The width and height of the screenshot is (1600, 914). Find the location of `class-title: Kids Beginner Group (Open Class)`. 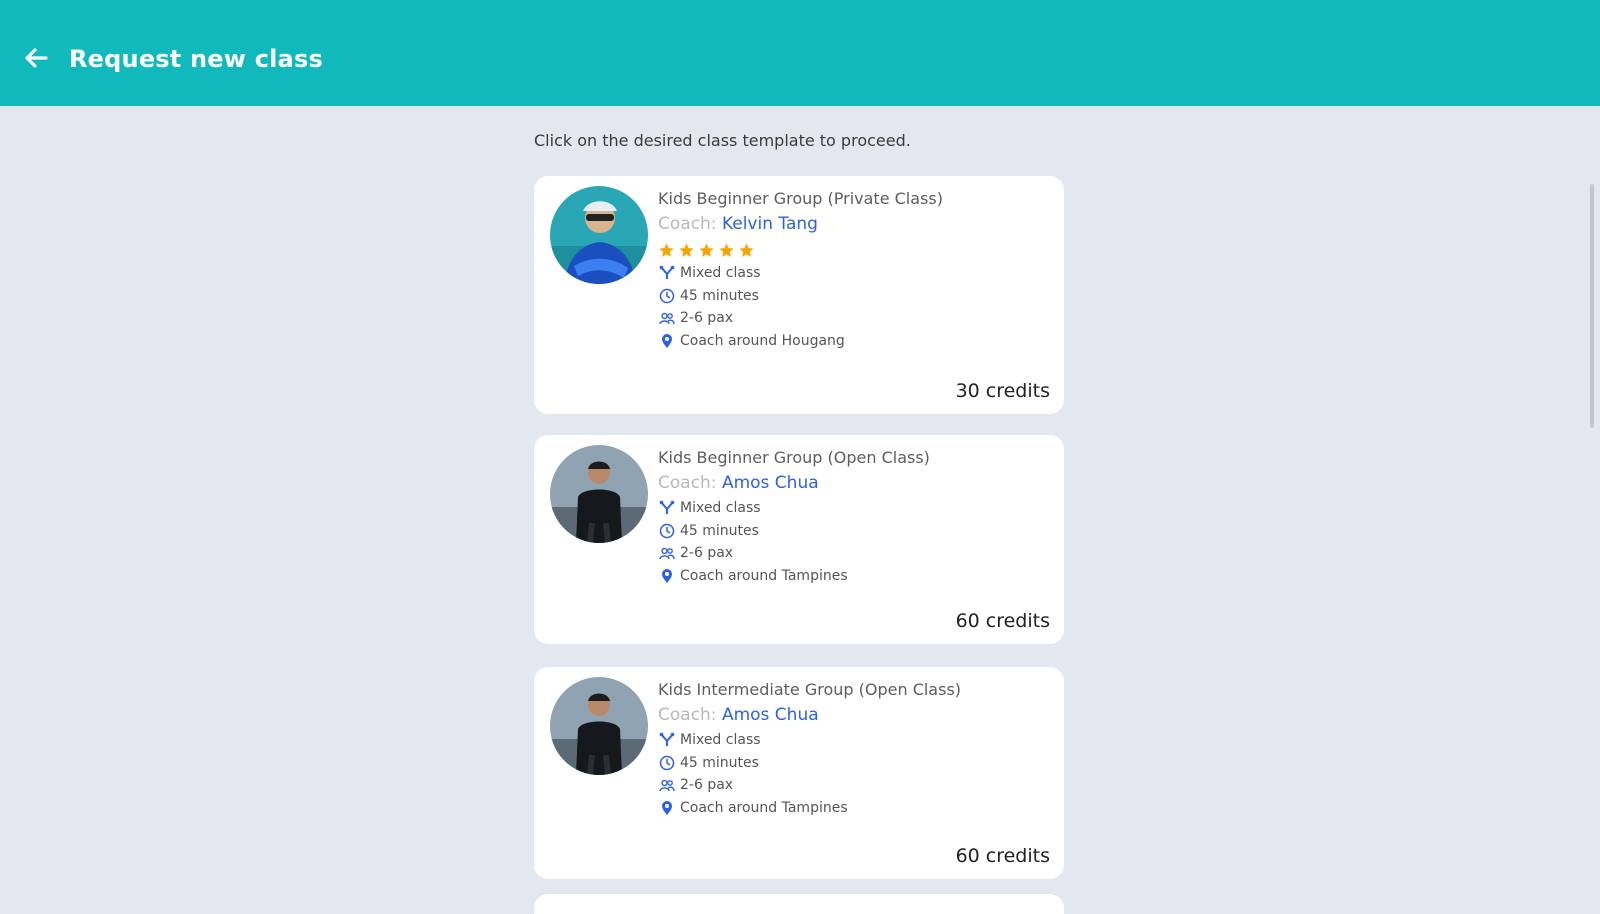

class-title: Kids Beginner Group (Open Class) is located at coordinates (794, 457).